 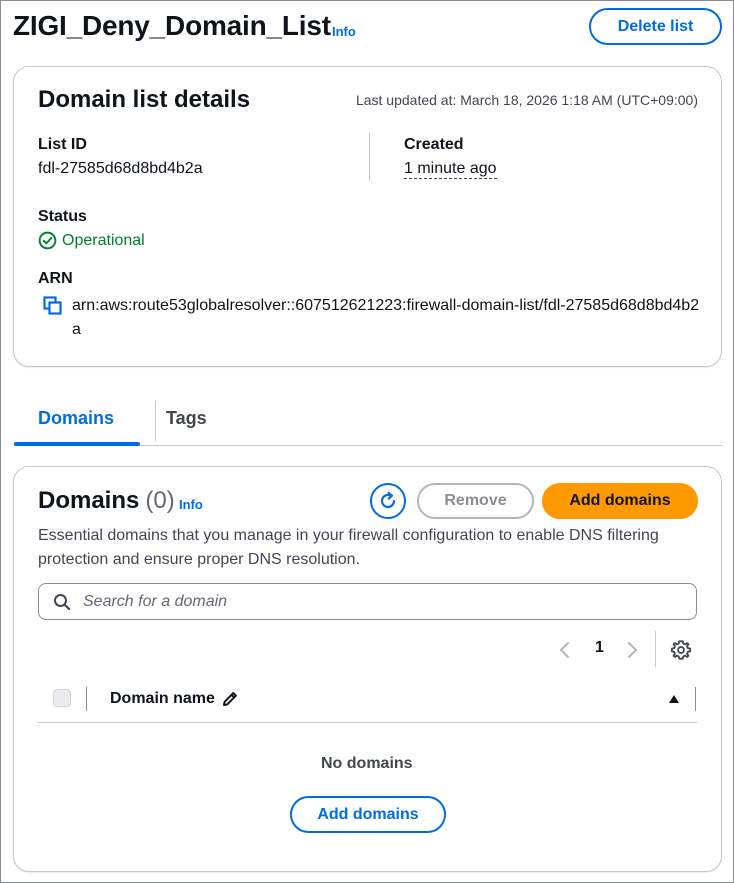 What do you see at coordinates (76, 418) in the screenshot?
I see `tab-domains: Domains` at bounding box center [76, 418].